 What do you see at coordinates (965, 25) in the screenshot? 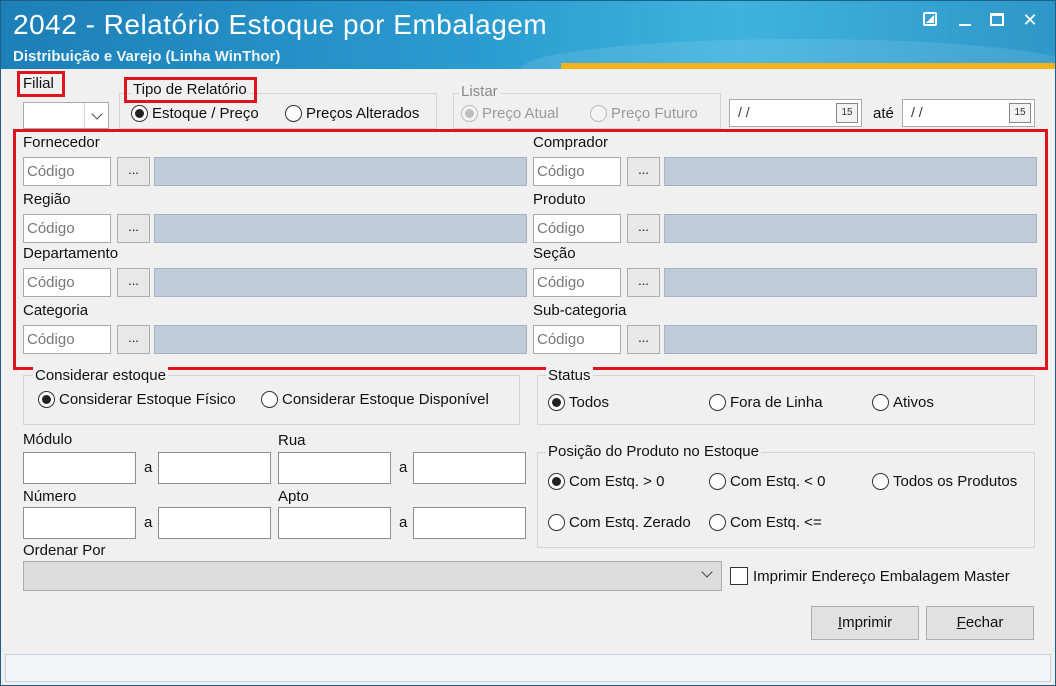
I see `minimize-icon` at bounding box center [965, 25].